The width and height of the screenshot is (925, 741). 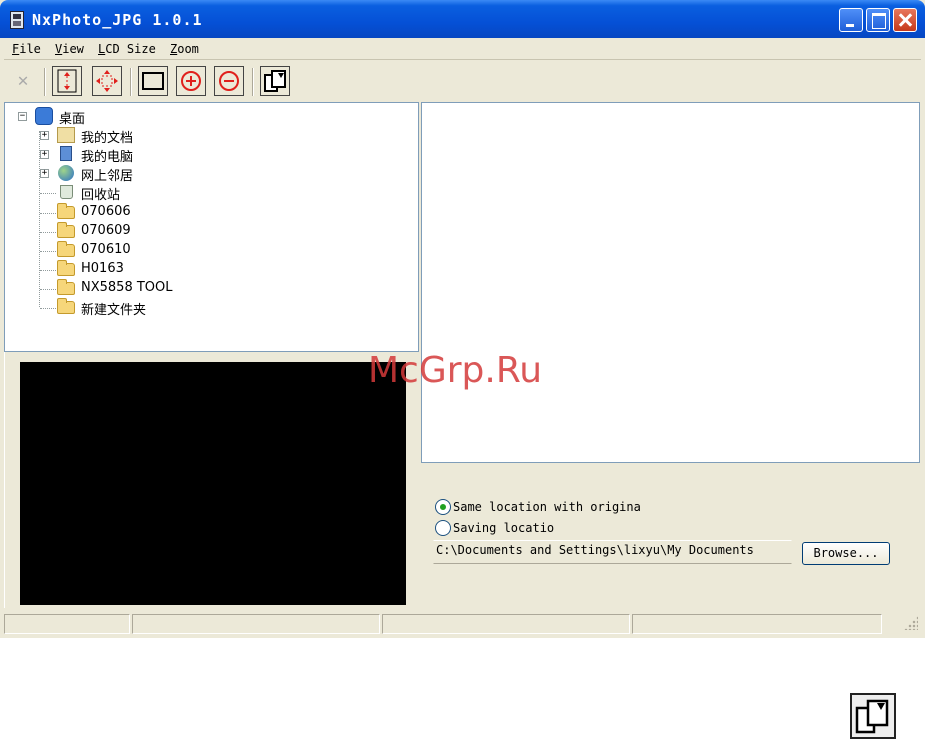 I want to click on menu-file: File, so click(x=26, y=49).